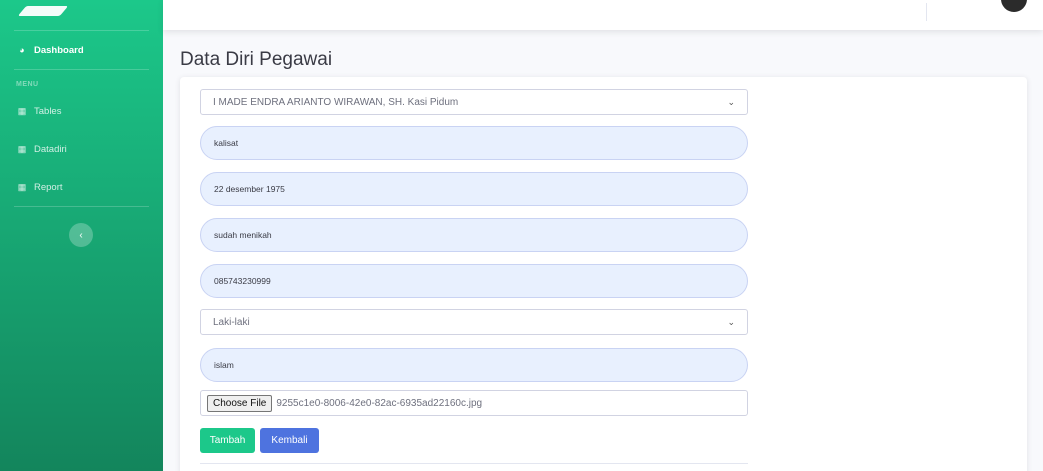 This screenshot has width=1043, height=471. I want to click on sidebar-item-label: Report, so click(48, 187).